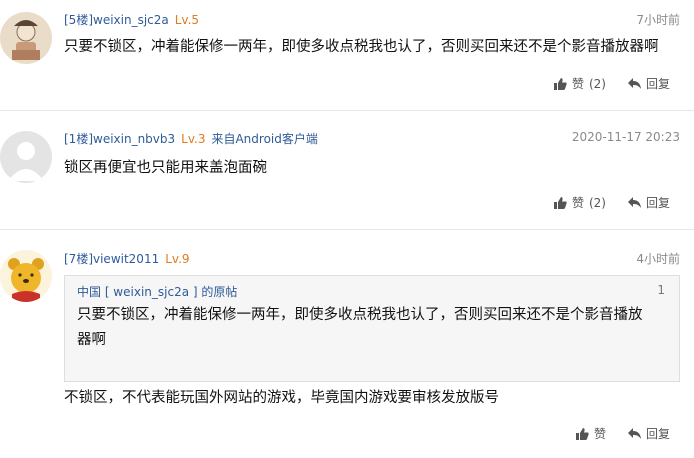  What do you see at coordinates (264, 139) in the screenshot?
I see `client-source: 来自Android客户端` at bounding box center [264, 139].